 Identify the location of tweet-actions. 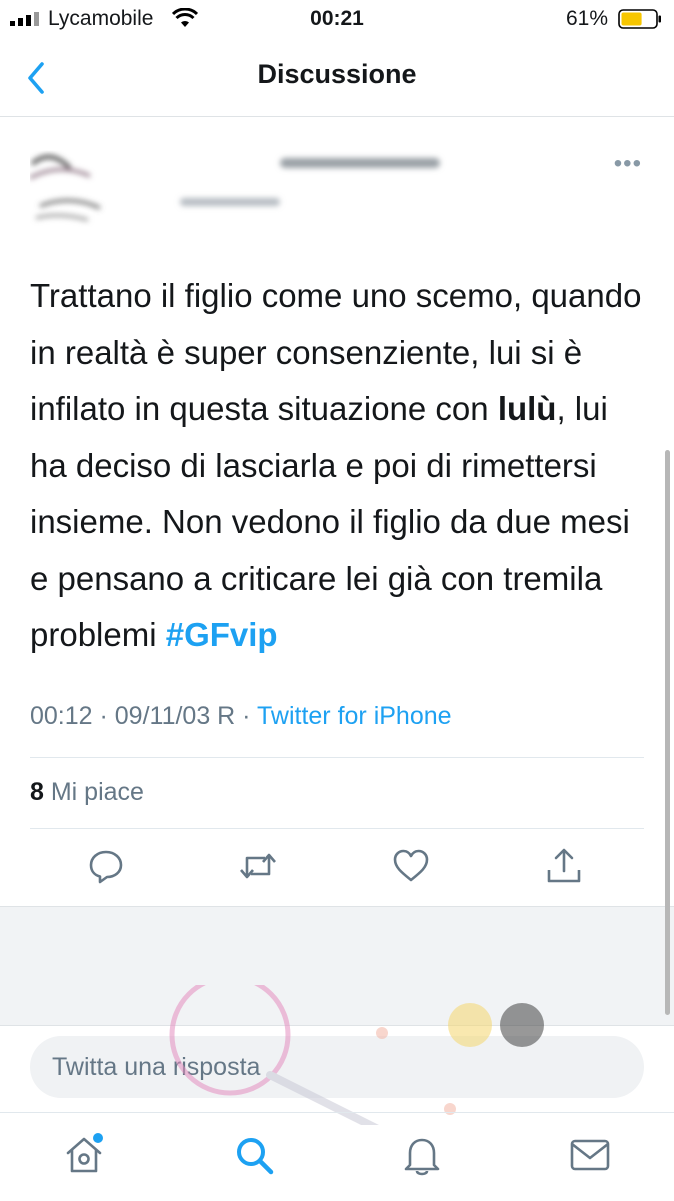
(337, 868).